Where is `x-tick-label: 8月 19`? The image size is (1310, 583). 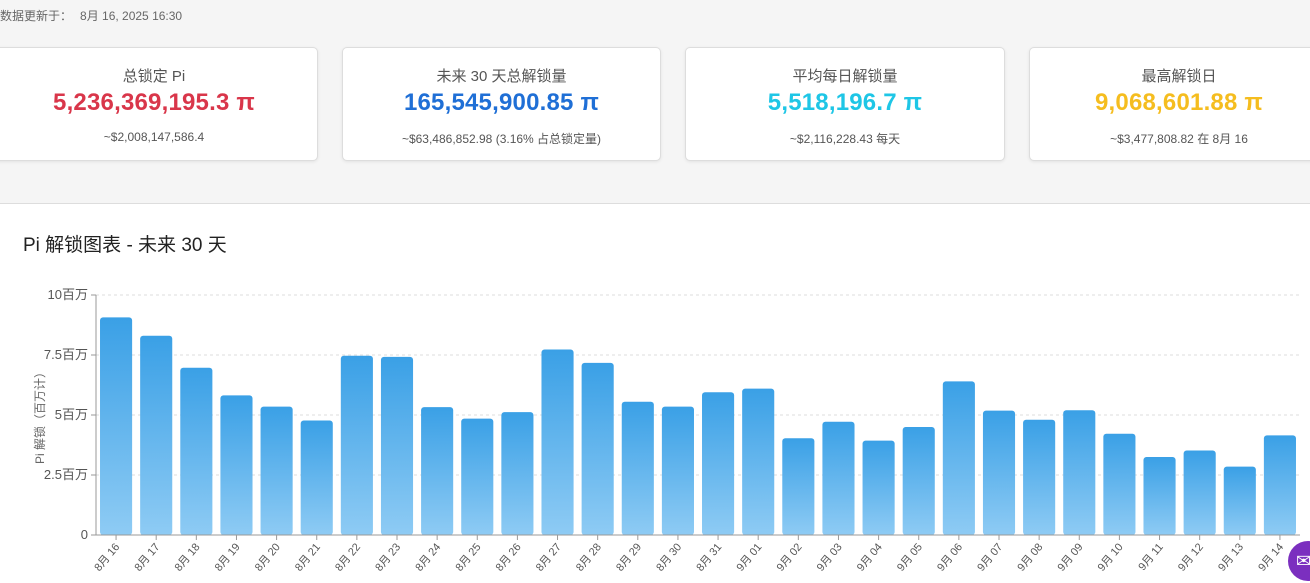 x-tick-label: 8月 19 is located at coordinates (228, 557).